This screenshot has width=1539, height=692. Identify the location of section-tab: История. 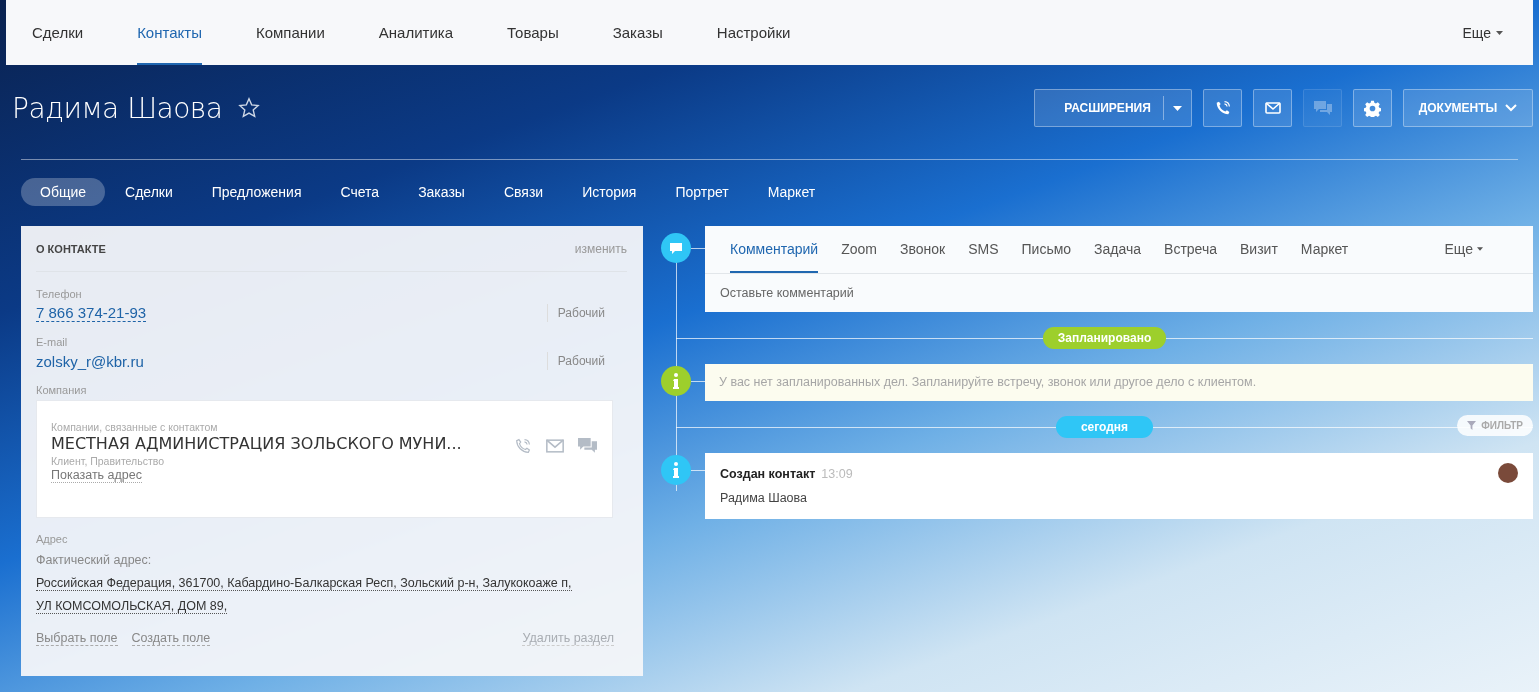
(609, 192).